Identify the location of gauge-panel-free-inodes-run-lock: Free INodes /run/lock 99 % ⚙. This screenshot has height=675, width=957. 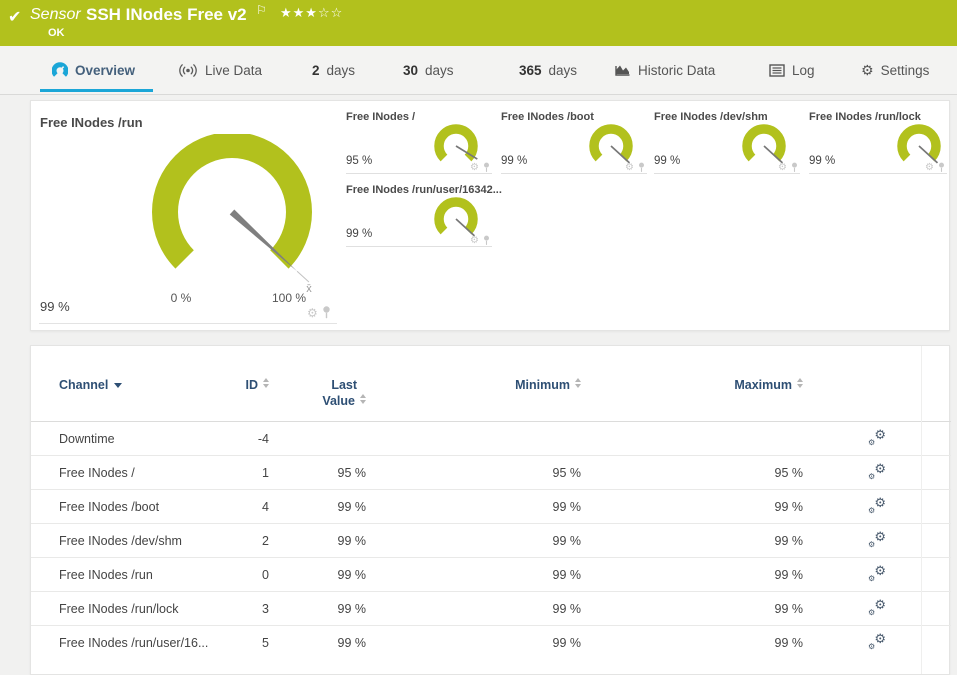
(878, 142).